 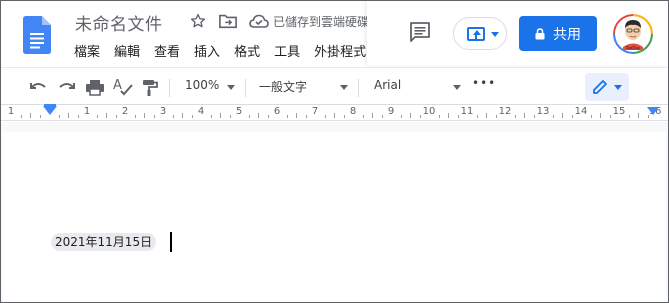 I want to click on ruler-label: 14, so click(x=581, y=111).